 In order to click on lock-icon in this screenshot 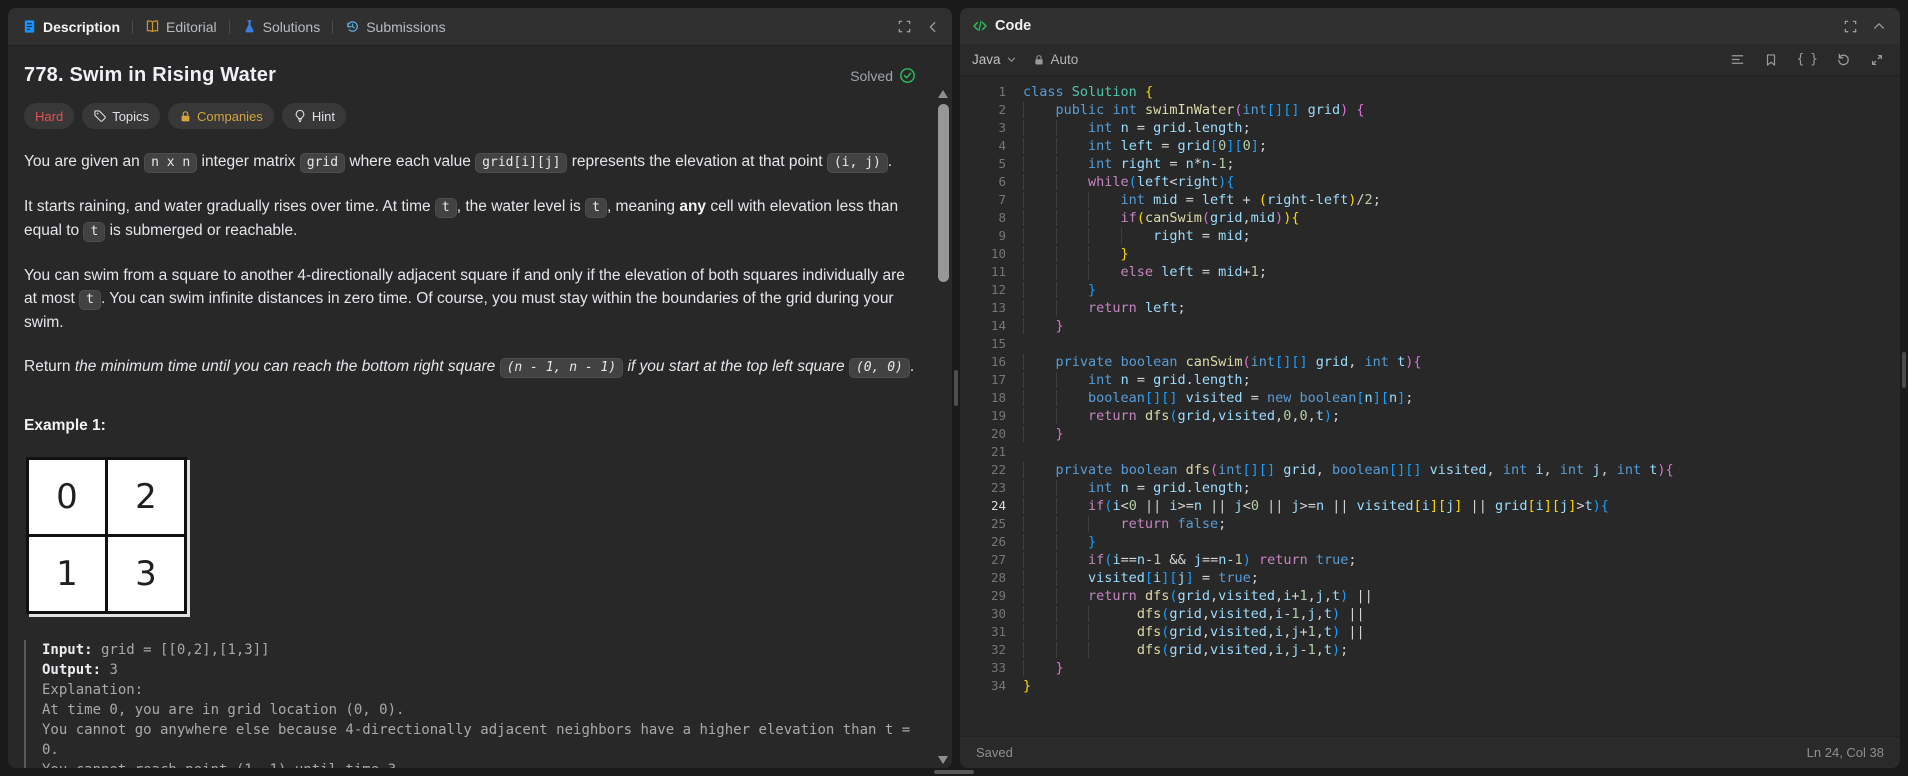, I will do `click(1039, 60)`.